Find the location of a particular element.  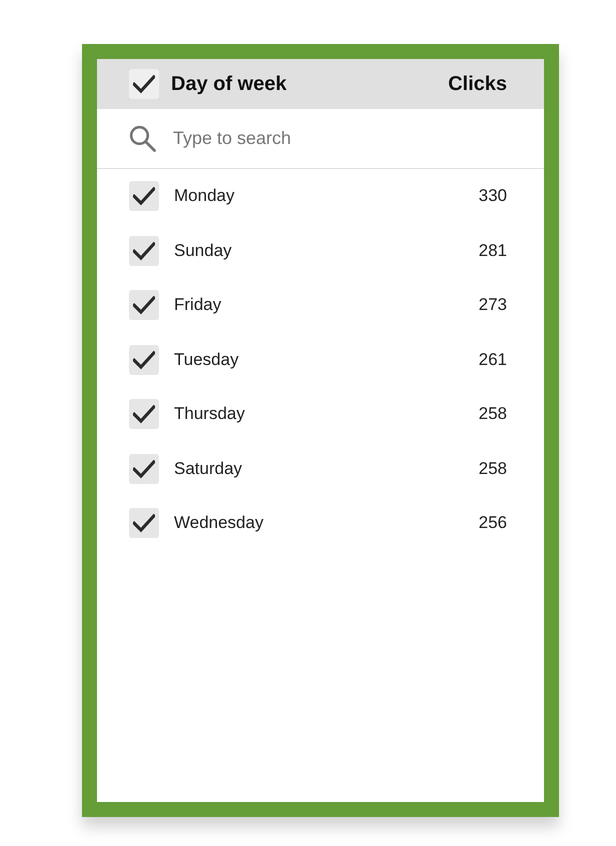

metric-title: Clicks is located at coordinates (477, 84).